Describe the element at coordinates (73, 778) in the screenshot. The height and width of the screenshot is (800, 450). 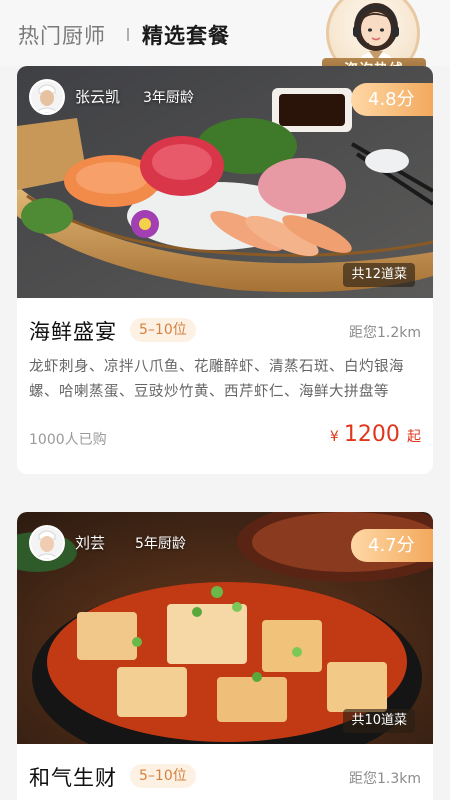
I see `package-title: 和气生财` at that location.